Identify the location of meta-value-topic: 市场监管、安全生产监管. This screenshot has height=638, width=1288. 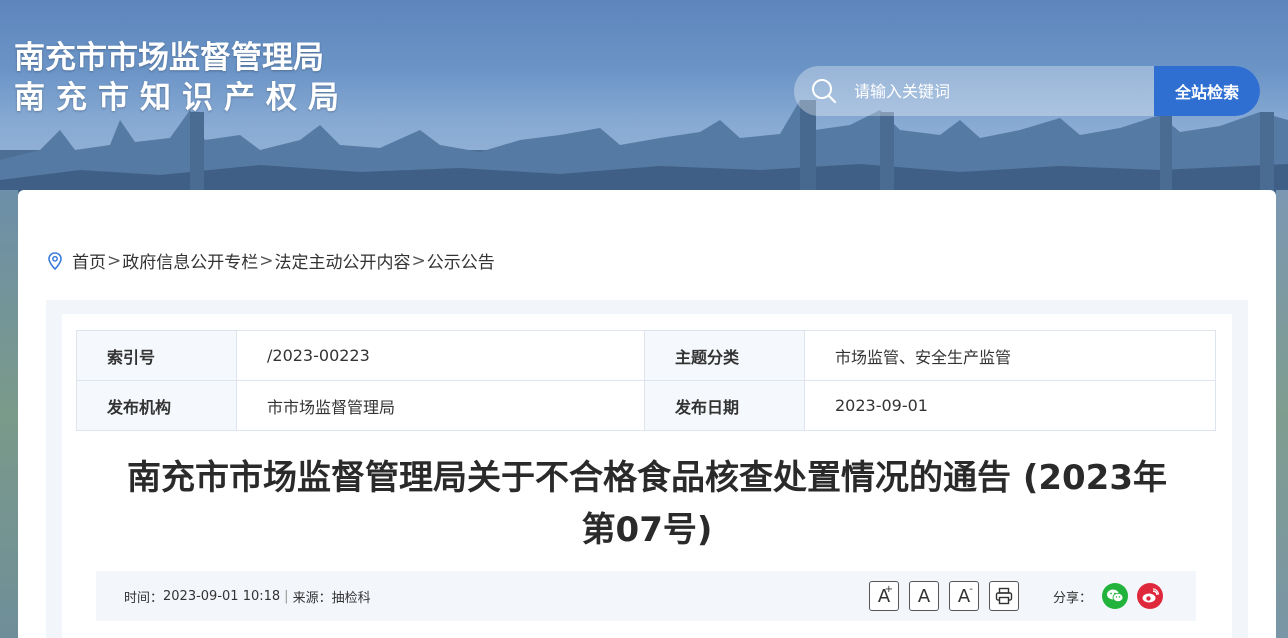
(1010, 355).